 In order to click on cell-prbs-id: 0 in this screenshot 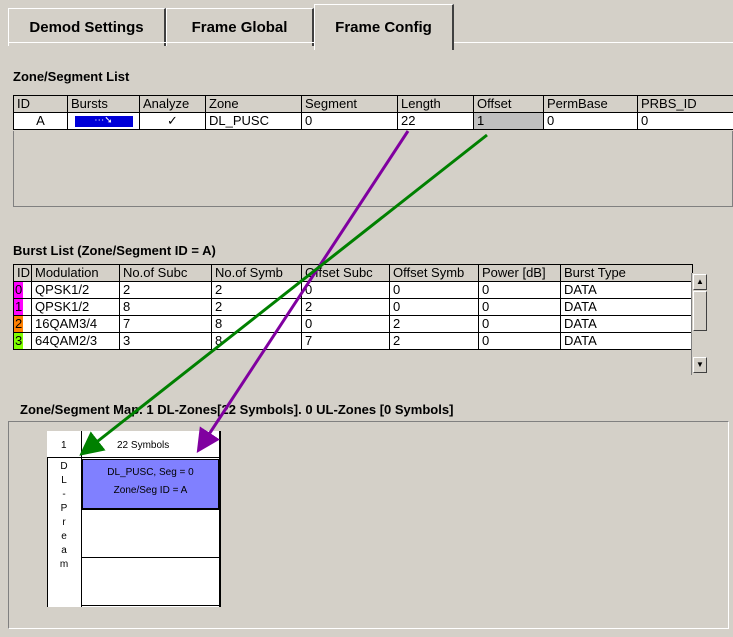, I will do `click(685, 121)`.